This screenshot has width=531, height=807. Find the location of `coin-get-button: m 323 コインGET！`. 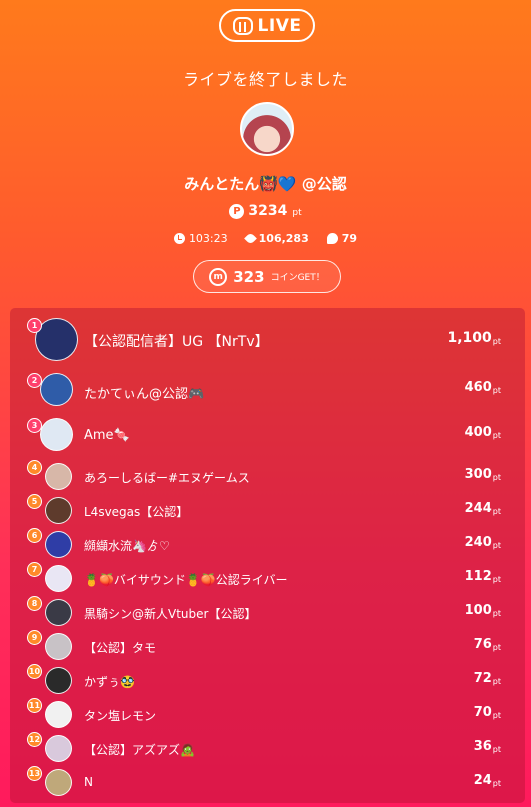

coin-get-button: m 323 コインGET！ is located at coordinates (267, 276).